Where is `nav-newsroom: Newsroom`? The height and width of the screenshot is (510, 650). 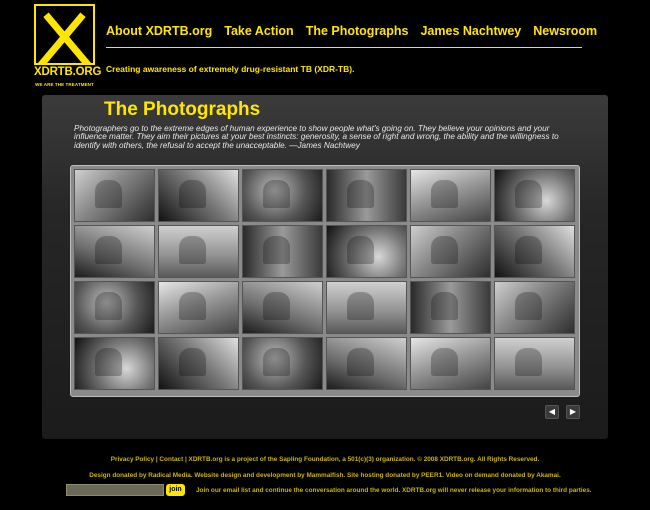 nav-newsroom: Newsroom is located at coordinates (565, 31).